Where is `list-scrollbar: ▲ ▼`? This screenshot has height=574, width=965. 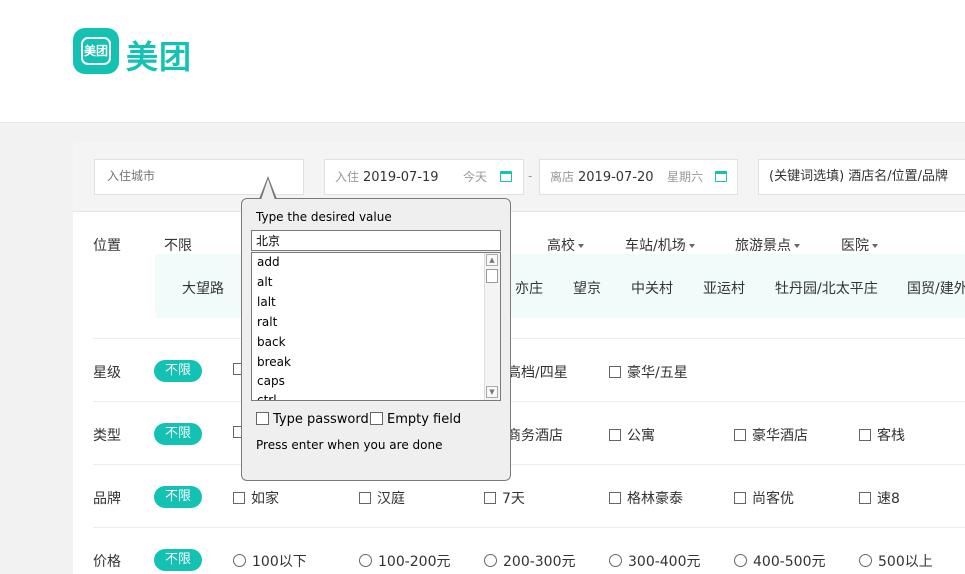
list-scrollbar: ▲ ▼ is located at coordinates (492, 326).